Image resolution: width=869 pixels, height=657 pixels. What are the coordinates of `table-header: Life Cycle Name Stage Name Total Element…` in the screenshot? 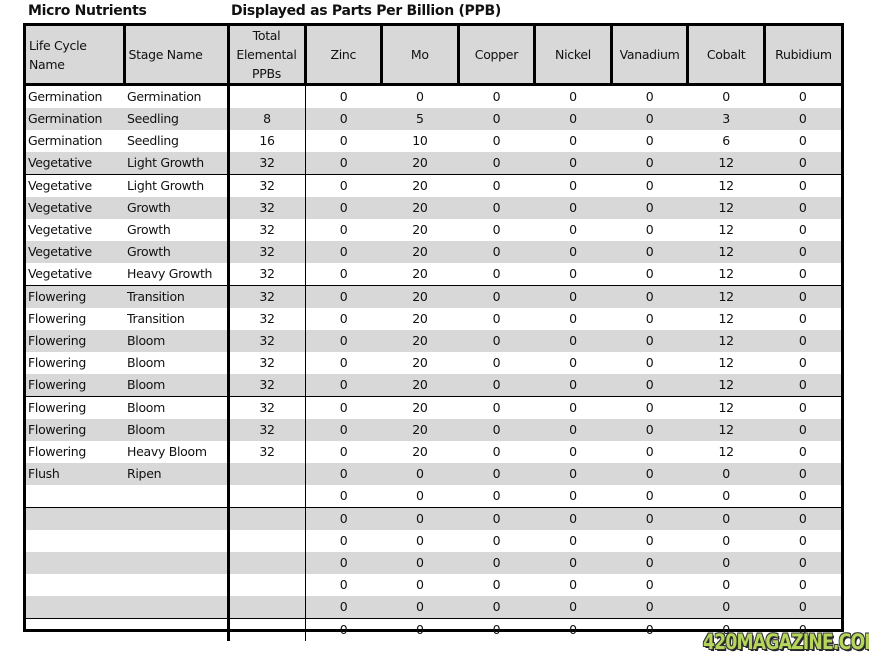 It's located at (433, 56).